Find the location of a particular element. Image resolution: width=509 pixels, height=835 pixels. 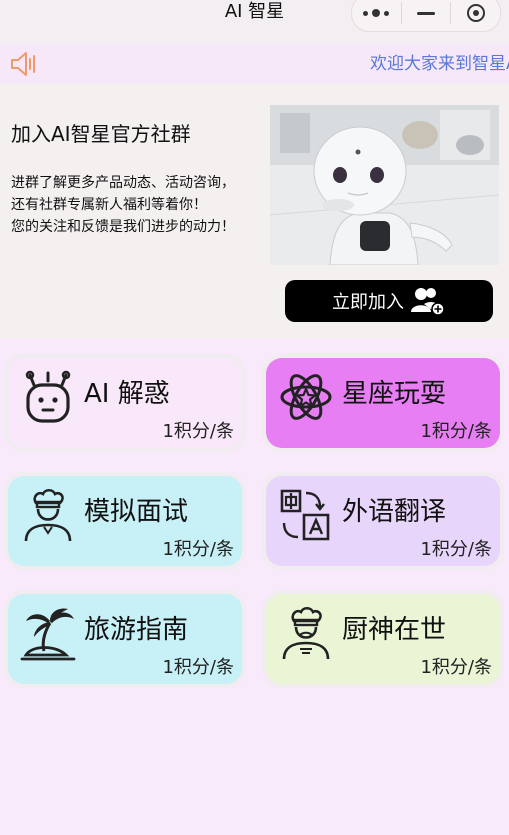

description-line: 您的关注和反馈是我们进步的动力！ is located at coordinates (123, 227).